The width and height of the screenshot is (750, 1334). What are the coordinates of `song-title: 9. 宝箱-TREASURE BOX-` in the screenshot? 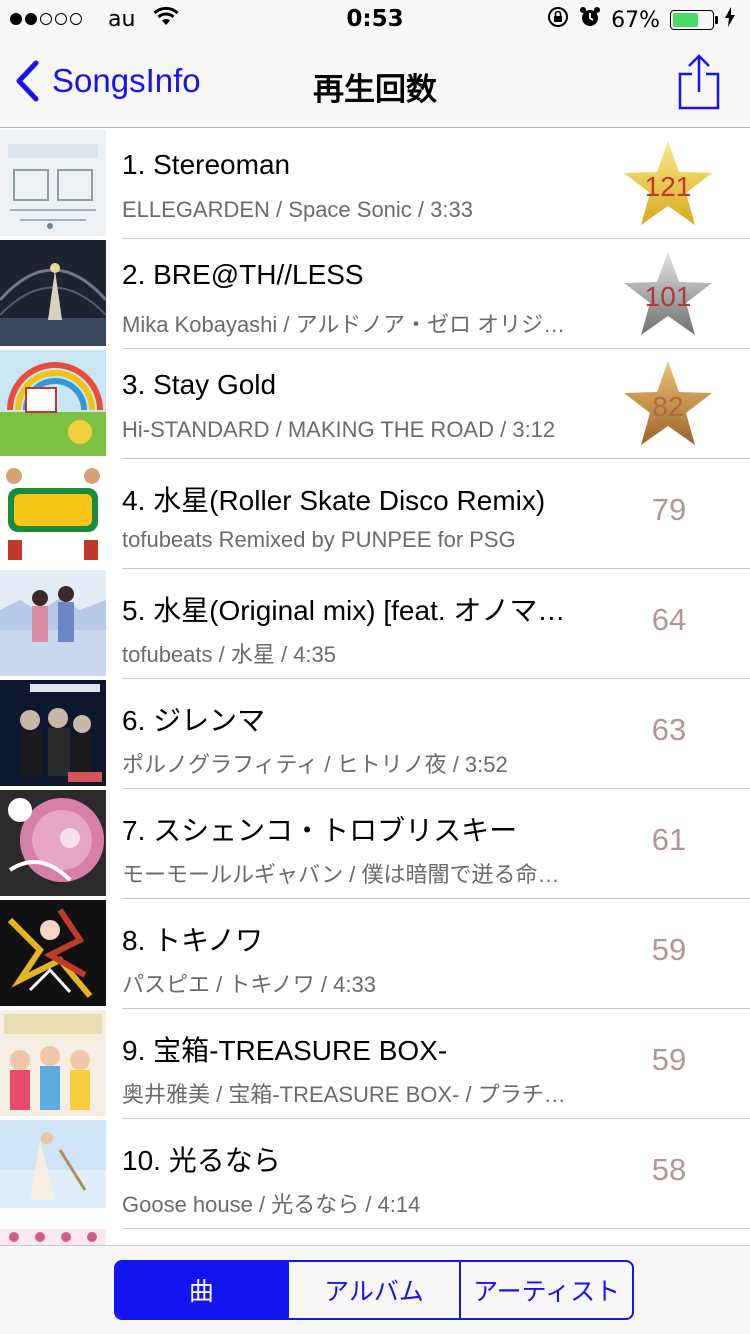 It's located at (285, 1050).